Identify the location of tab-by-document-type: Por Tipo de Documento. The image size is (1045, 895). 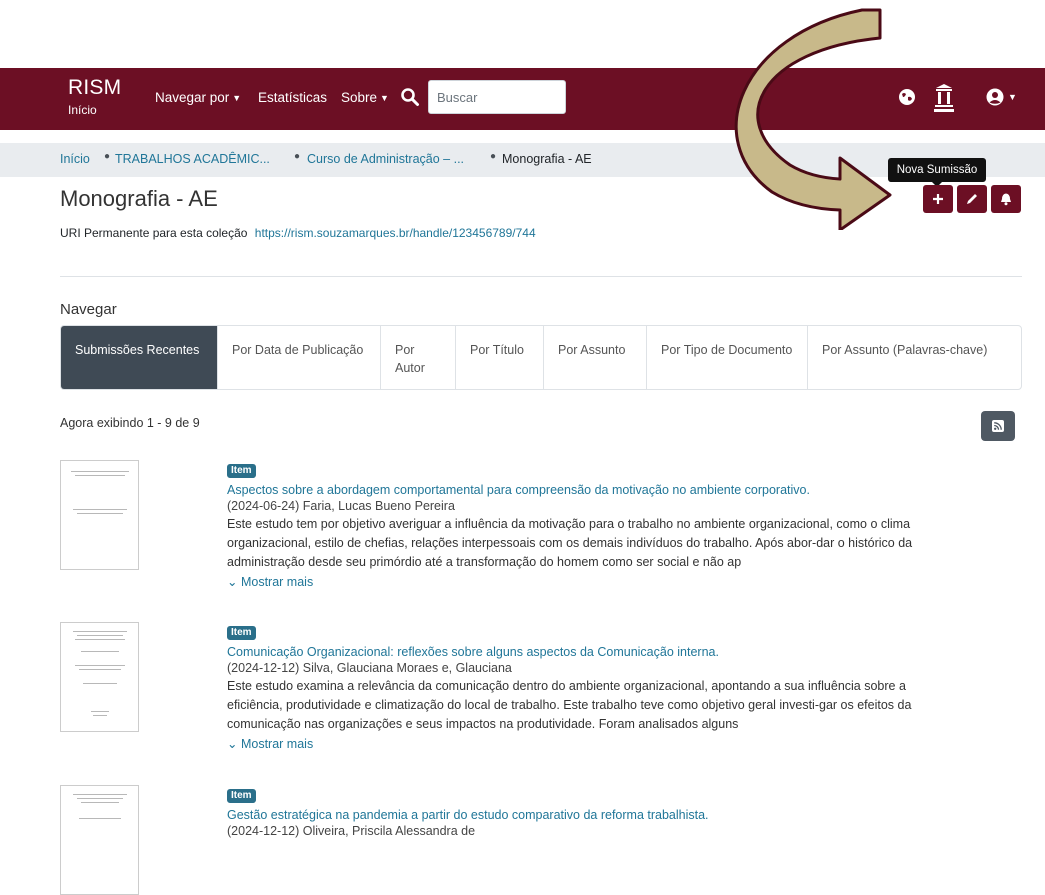
(727, 357).